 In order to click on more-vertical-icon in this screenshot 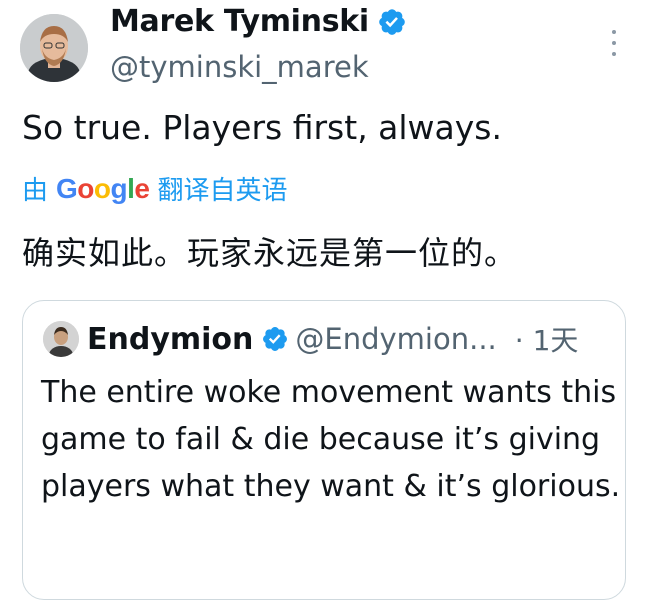, I will do `click(614, 43)`.